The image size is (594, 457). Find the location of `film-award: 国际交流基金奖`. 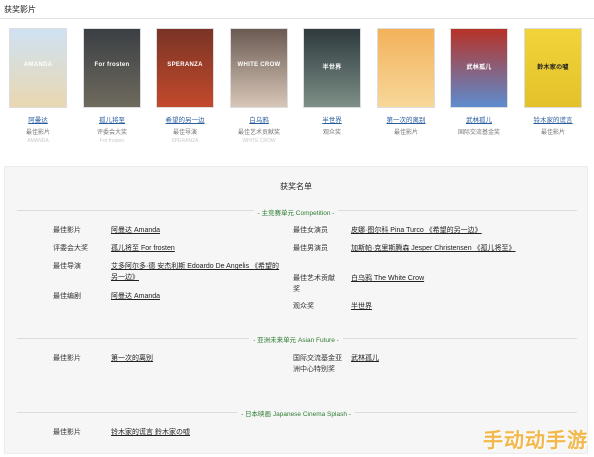

film-award: 国际交流基金奖 is located at coordinates (478, 133).